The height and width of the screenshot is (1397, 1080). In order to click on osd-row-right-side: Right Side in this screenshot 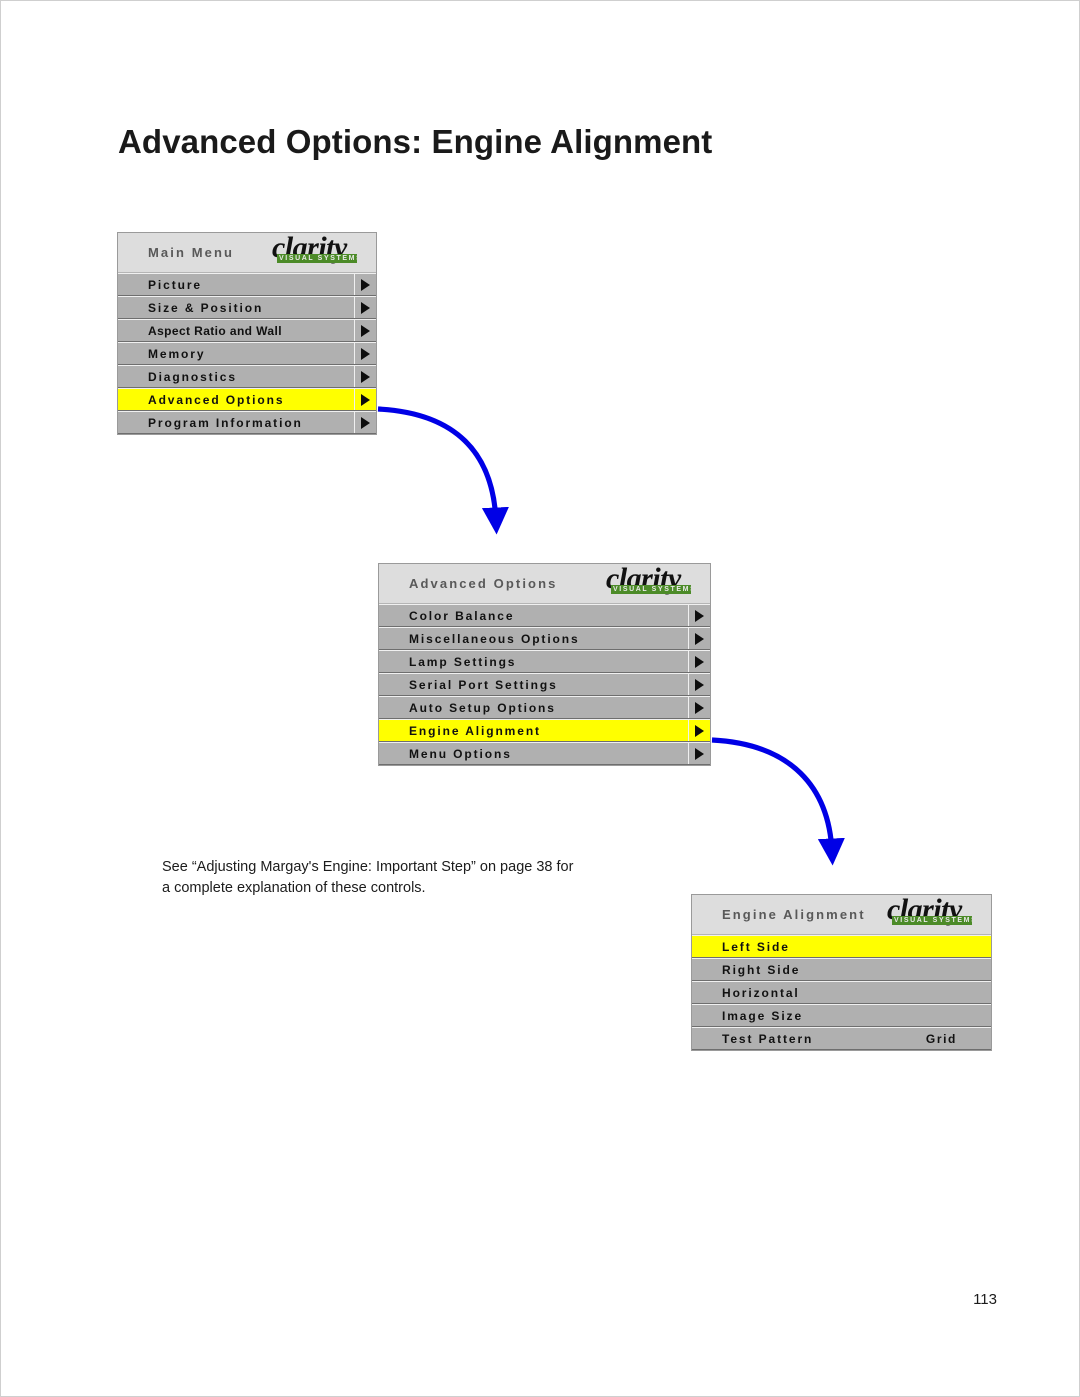, I will do `click(841, 969)`.